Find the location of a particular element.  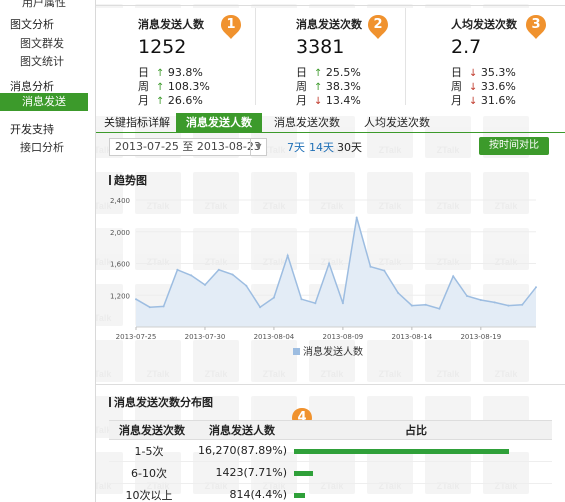

card-title: 消息发送人数 is located at coordinates (171, 24).